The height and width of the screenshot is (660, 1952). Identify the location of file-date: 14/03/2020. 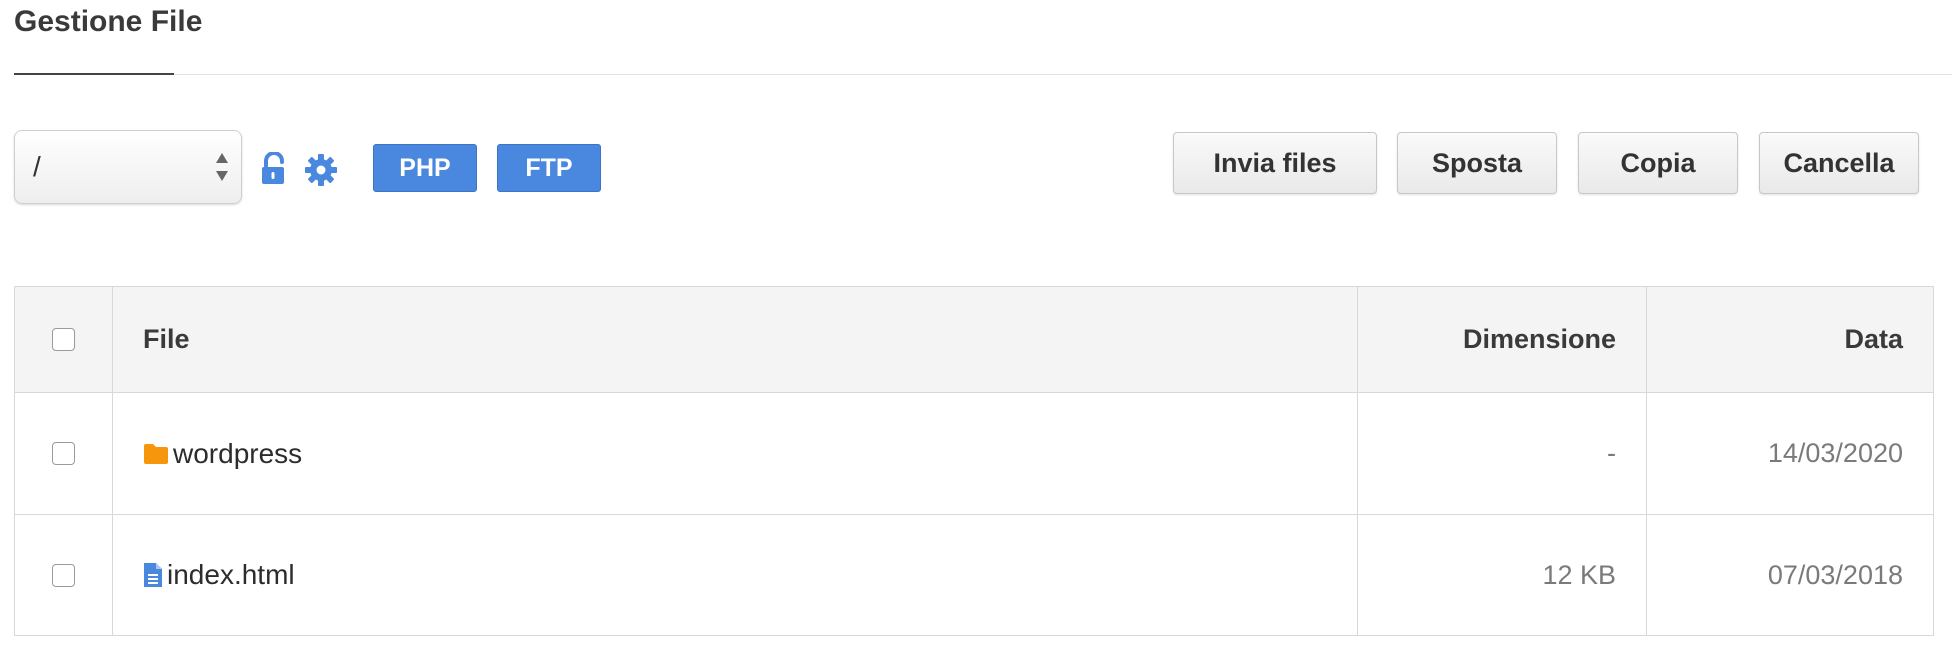
(1835, 453).